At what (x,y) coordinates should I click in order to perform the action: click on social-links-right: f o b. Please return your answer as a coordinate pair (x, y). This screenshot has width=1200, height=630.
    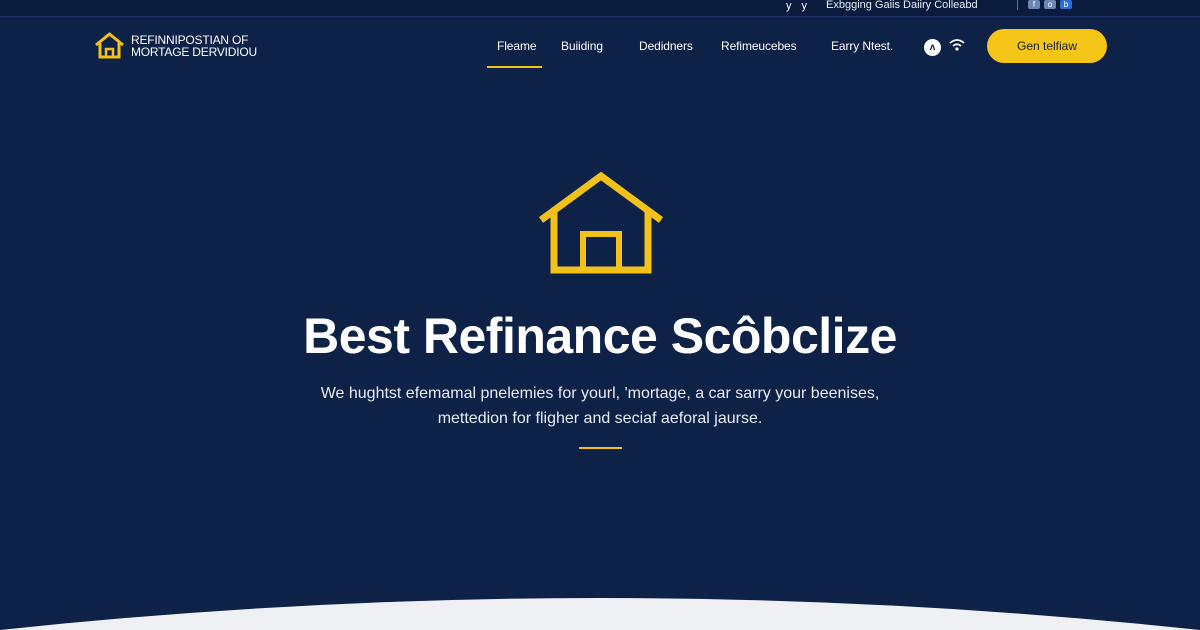
    Looking at the image, I should click on (1050, 4).